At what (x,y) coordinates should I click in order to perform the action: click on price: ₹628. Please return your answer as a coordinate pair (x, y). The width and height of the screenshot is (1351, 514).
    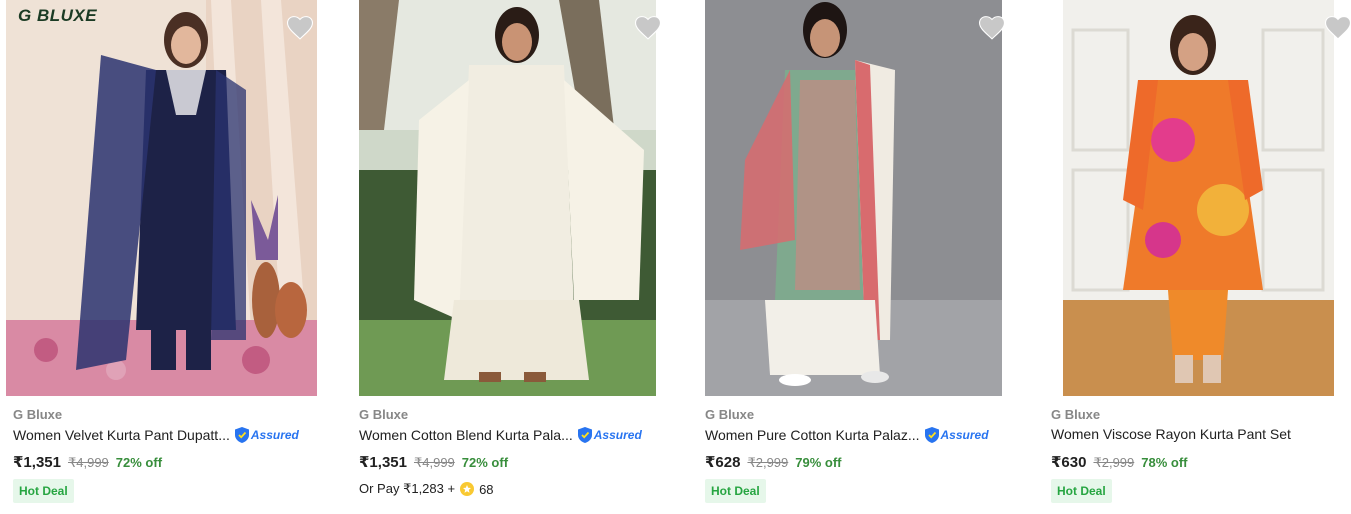
    Looking at the image, I should click on (723, 462).